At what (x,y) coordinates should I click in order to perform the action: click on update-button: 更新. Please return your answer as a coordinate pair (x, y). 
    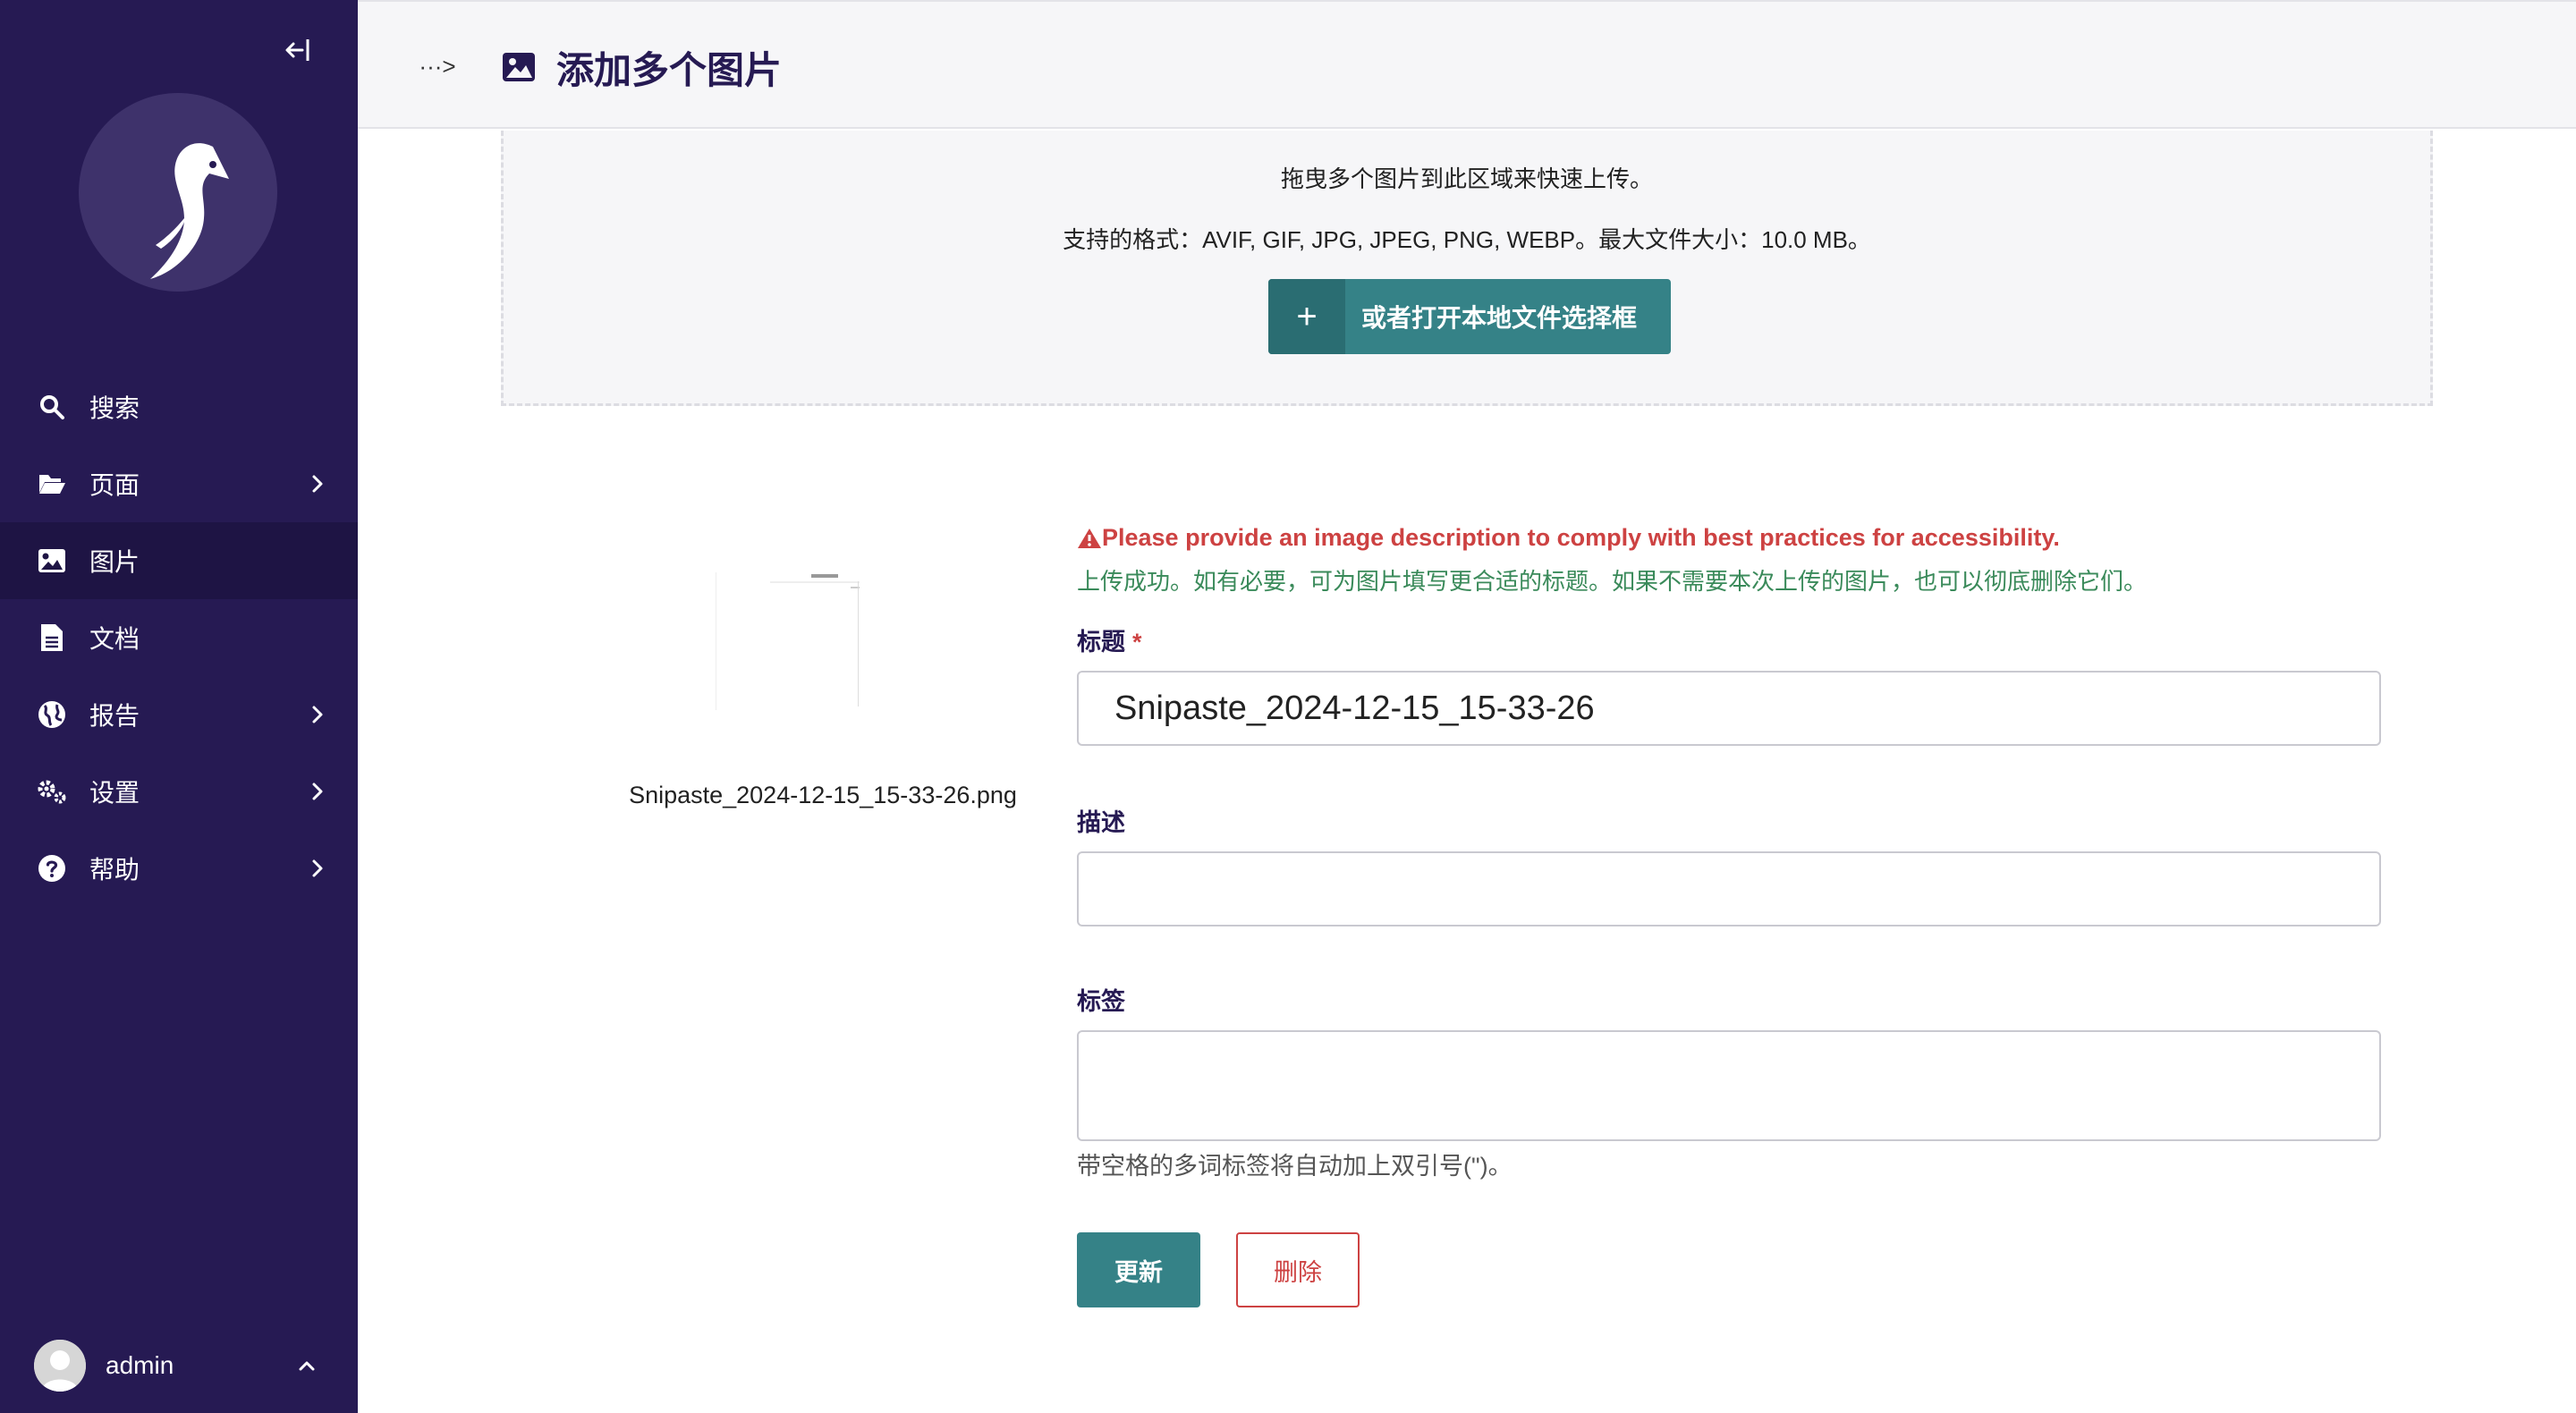
    Looking at the image, I should click on (1138, 1269).